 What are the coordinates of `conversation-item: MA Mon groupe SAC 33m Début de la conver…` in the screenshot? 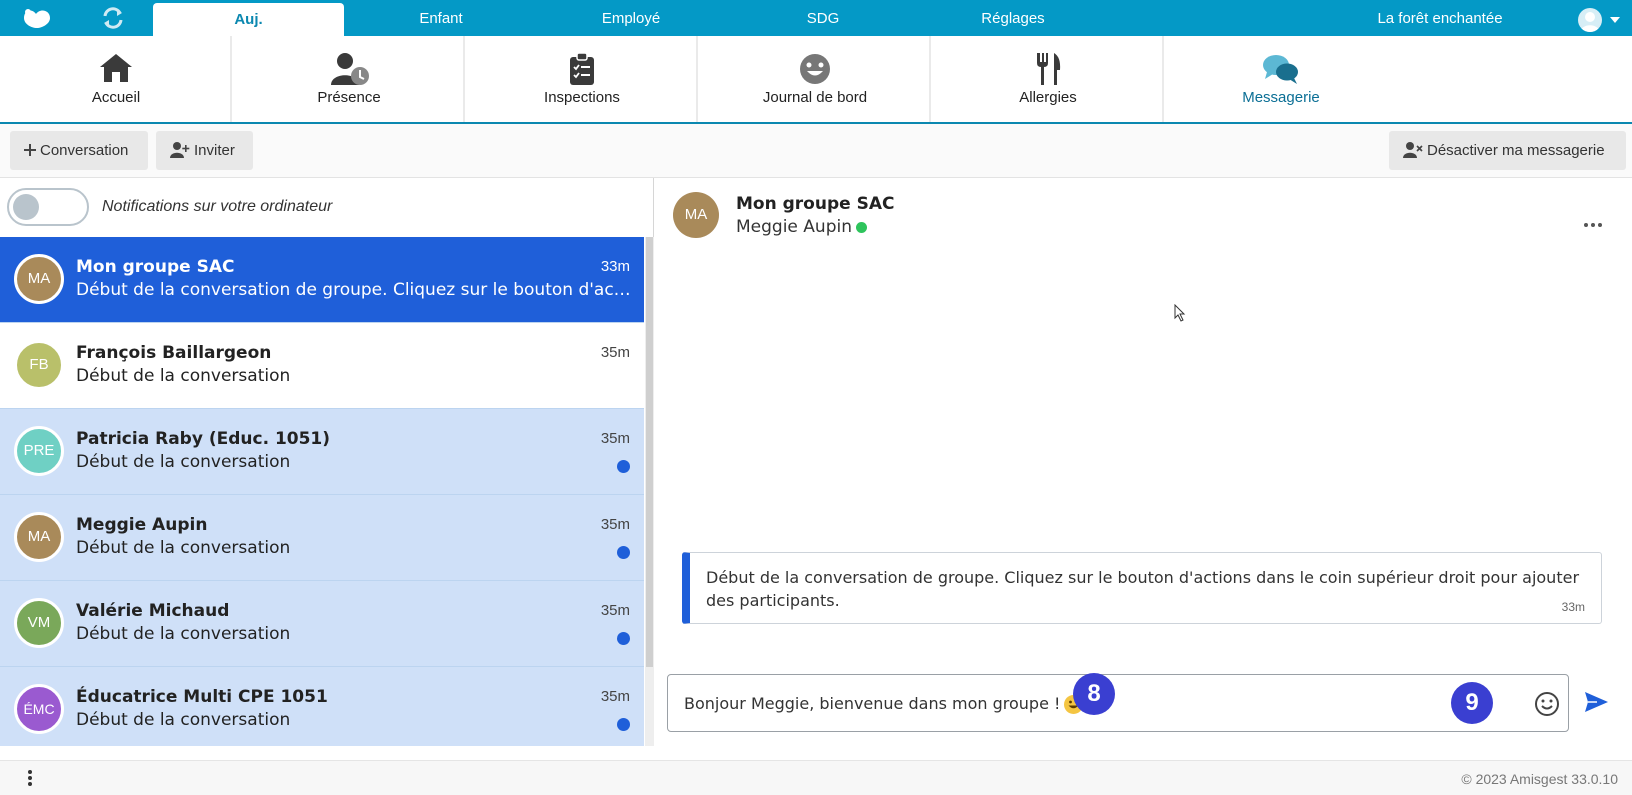 It's located at (322, 280).